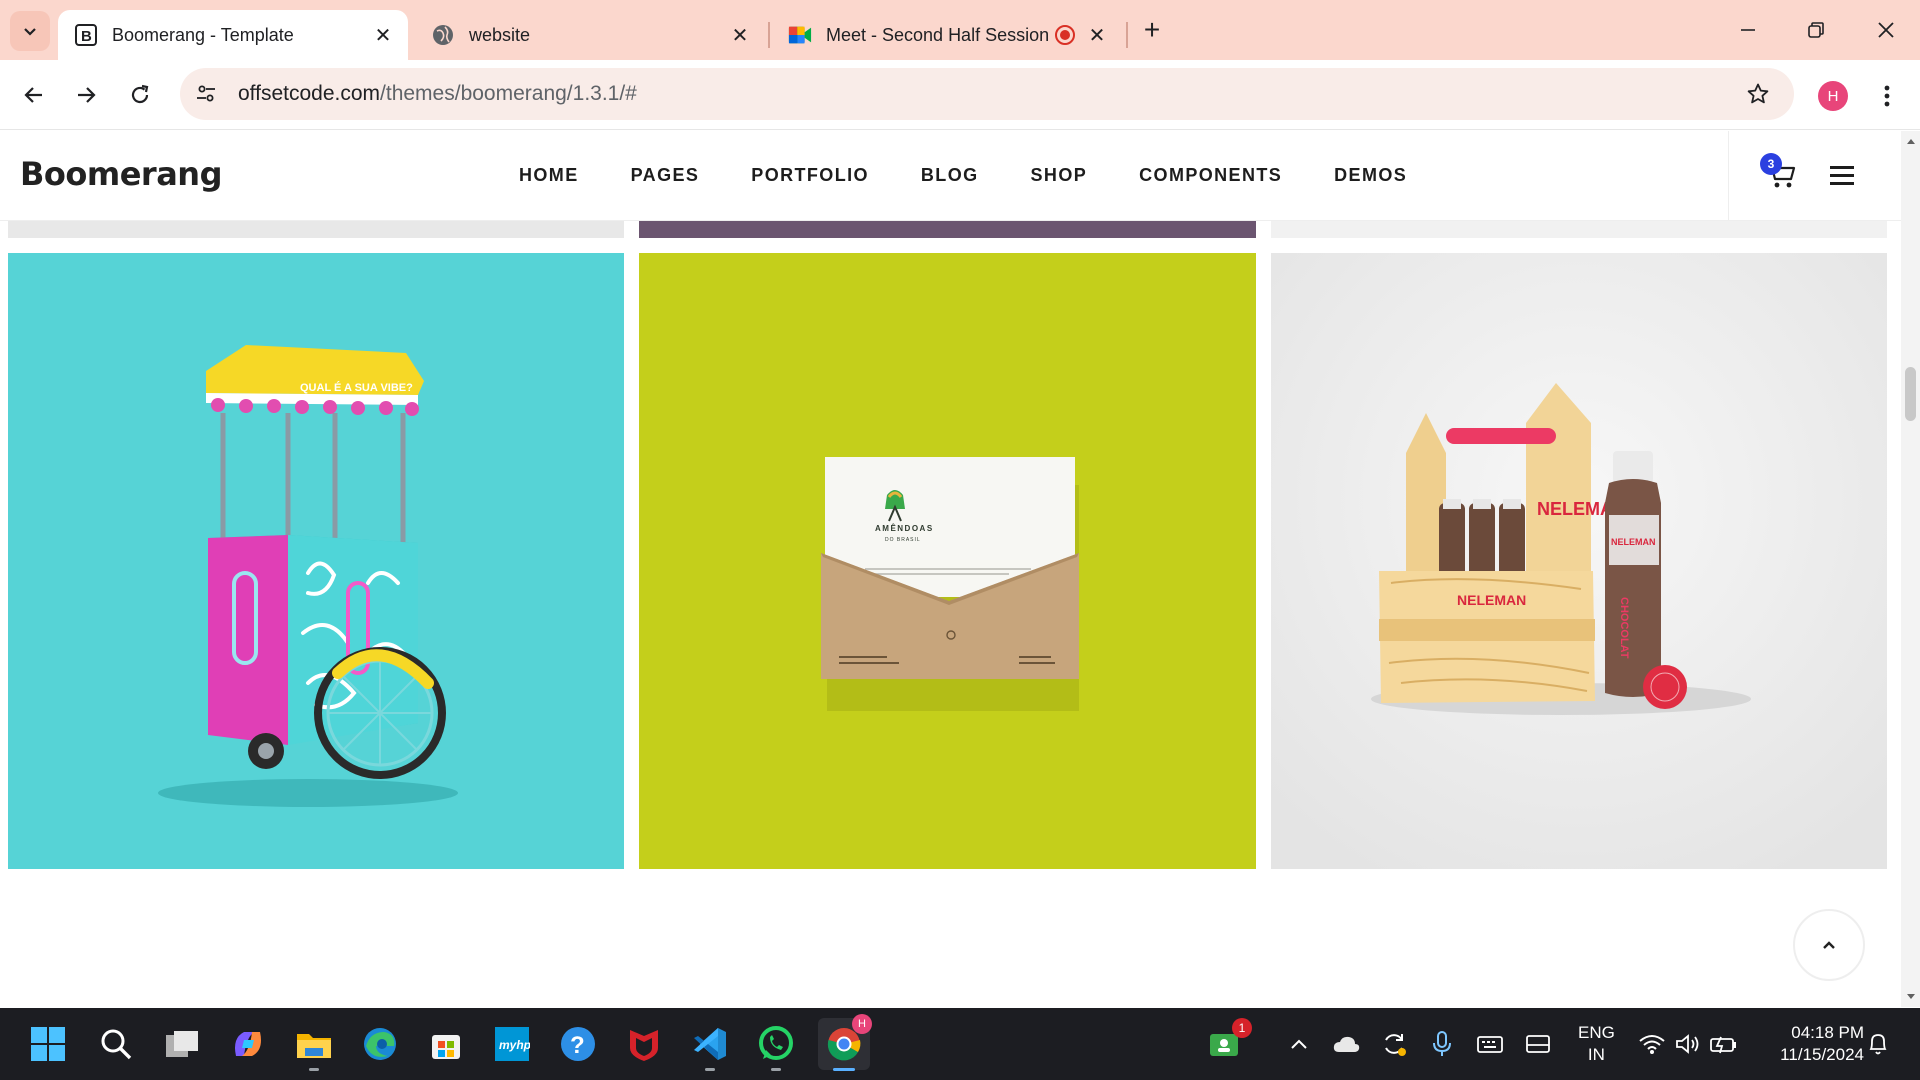 The height and width of the screenshot is (1080, 1920). I want to click on header-divider, so click(1728, 176).